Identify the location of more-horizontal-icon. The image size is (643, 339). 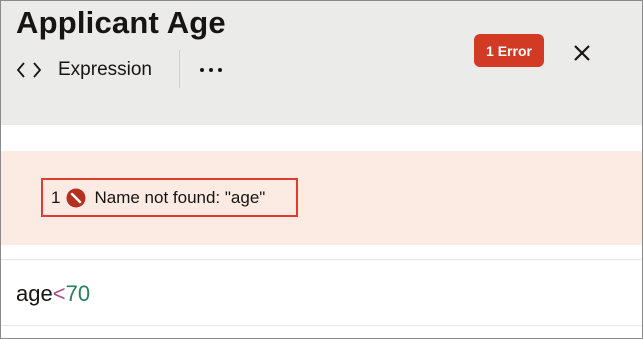
(202, 70).